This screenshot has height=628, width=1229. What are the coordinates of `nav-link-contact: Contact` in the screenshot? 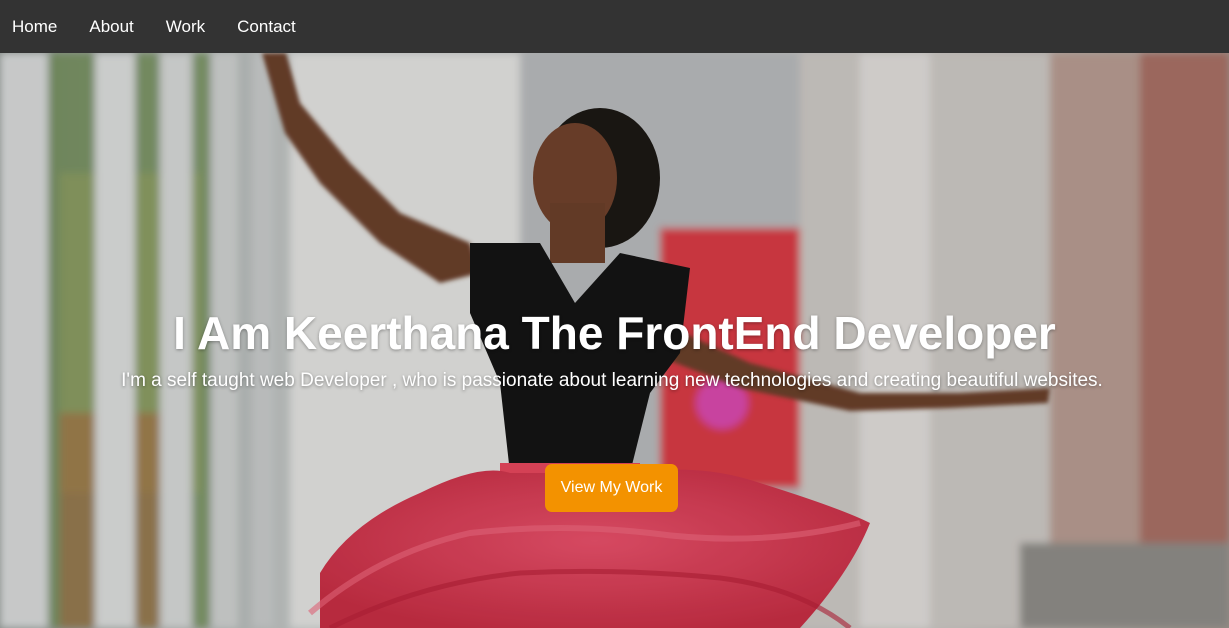 It's located at (266, 27).